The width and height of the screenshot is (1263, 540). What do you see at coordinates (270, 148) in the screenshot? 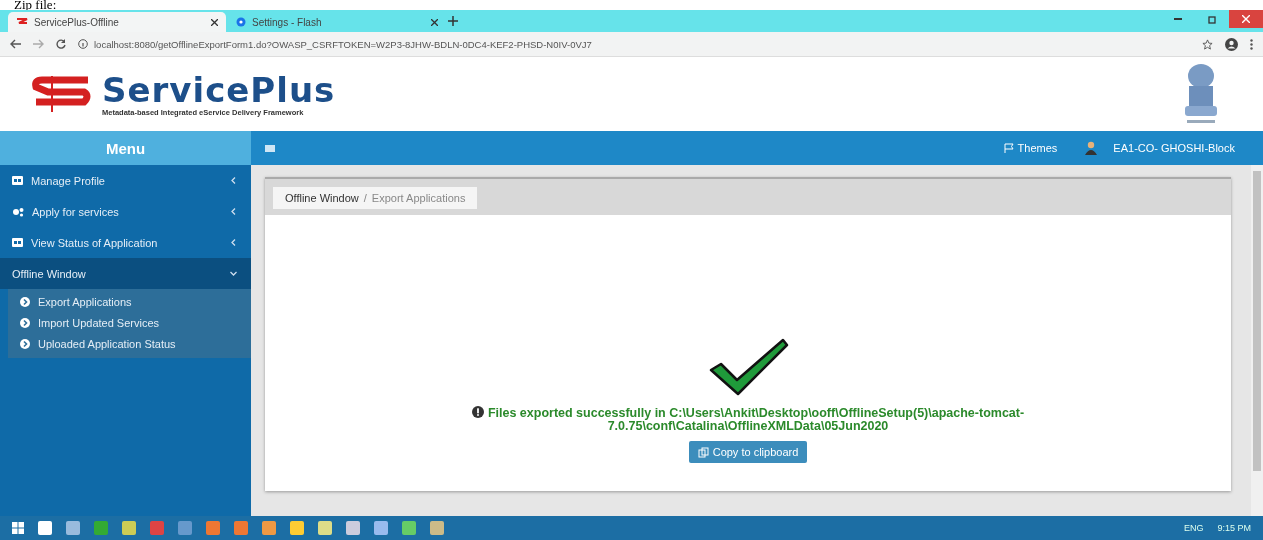
I see `menu-icon` at bounding box center [270, 148].